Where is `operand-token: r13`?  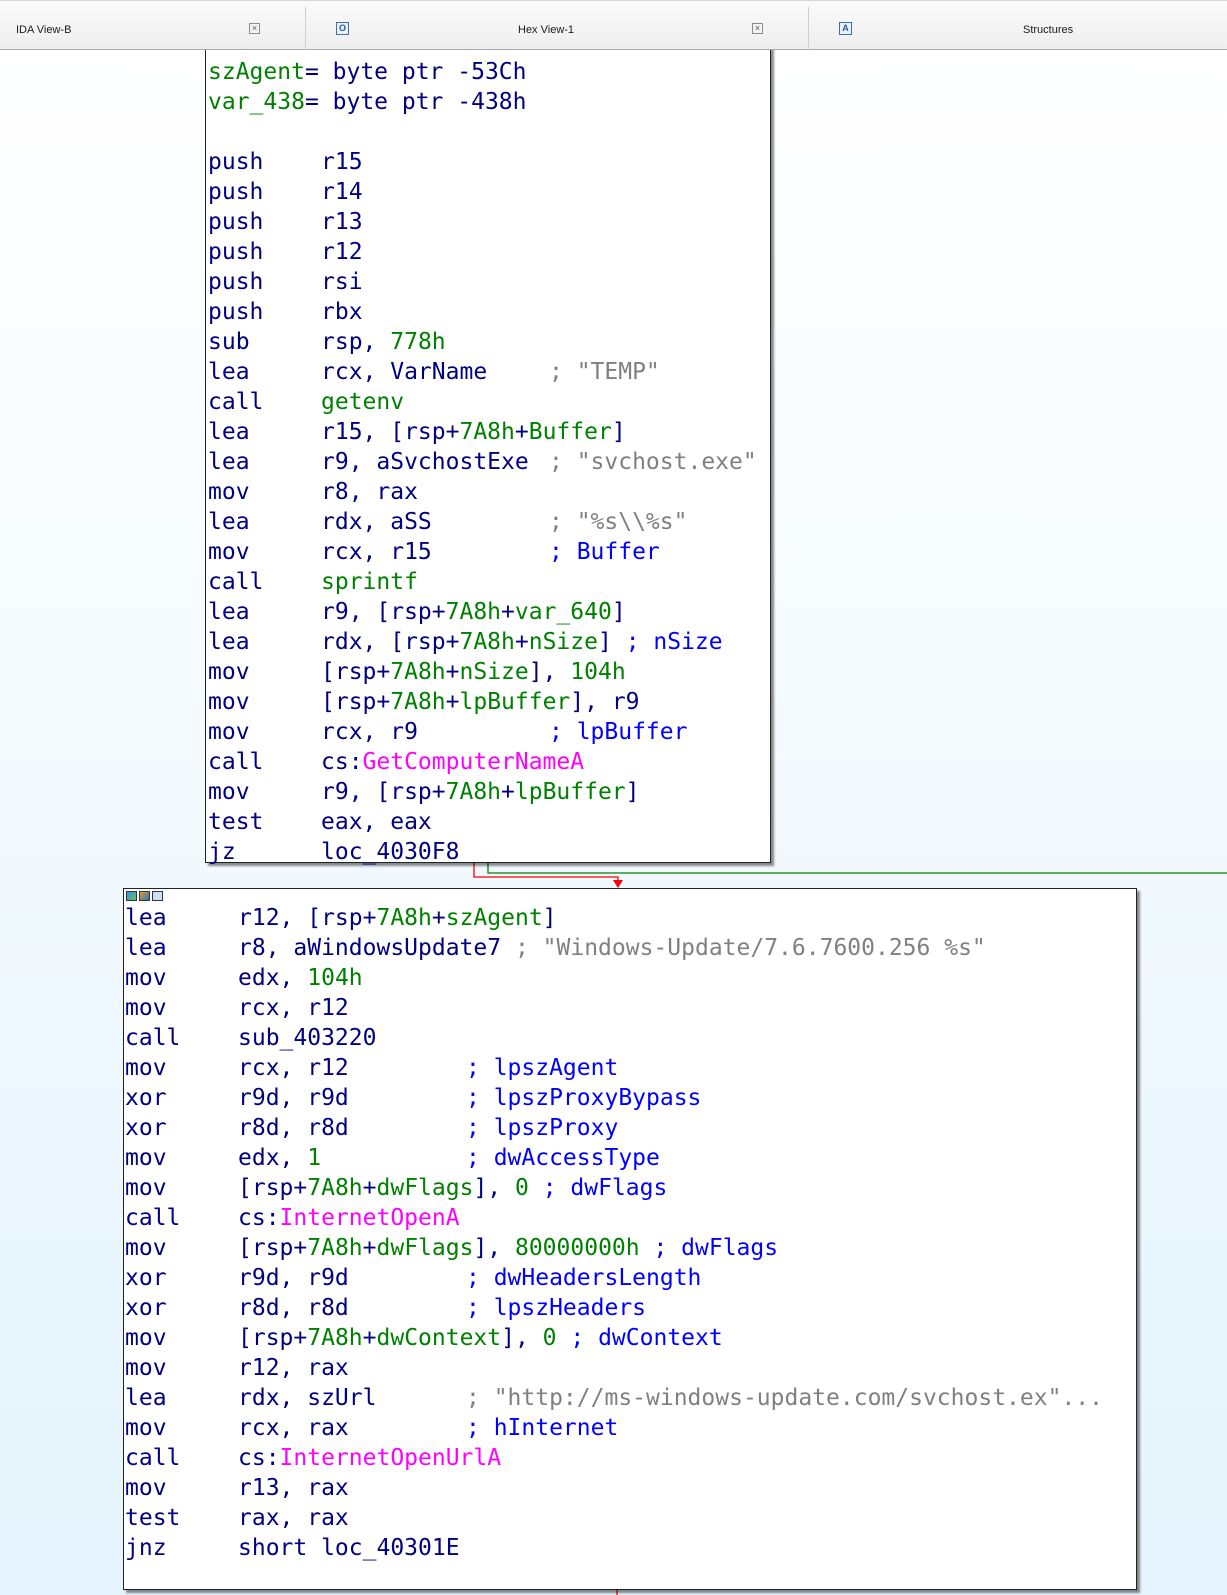
operand-token: r13 is located at coordinates (342, 222).